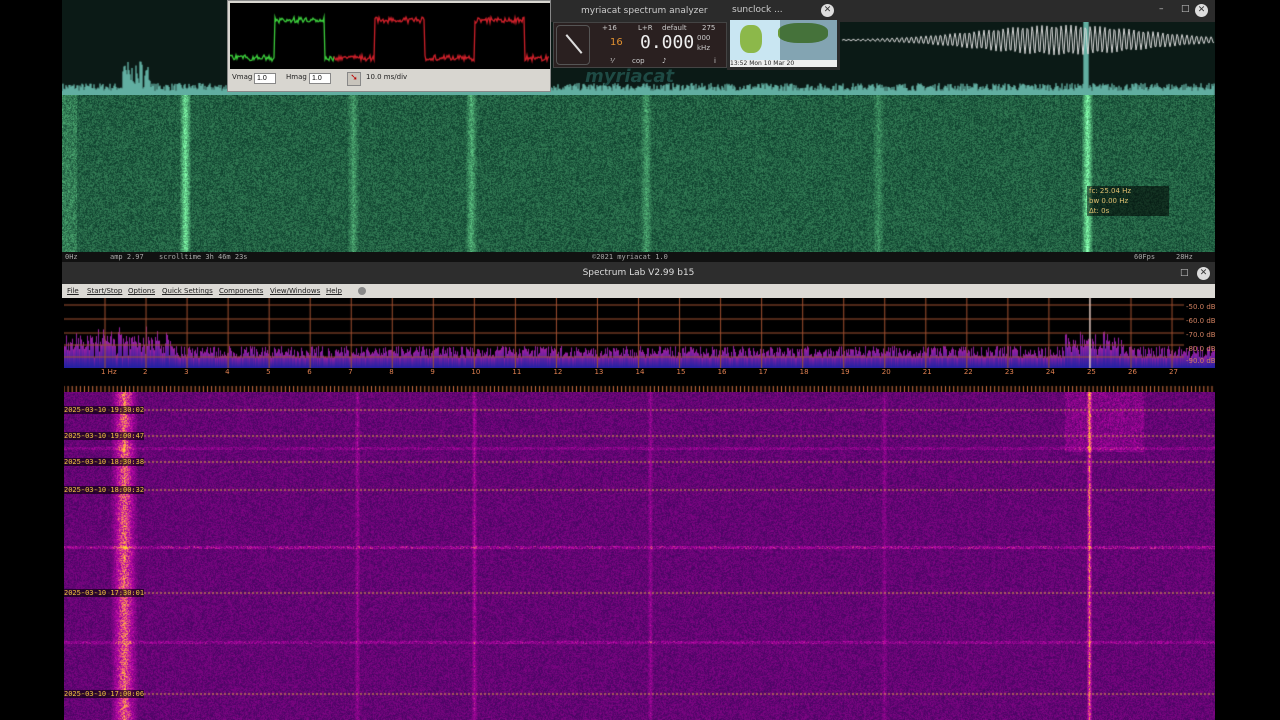  I want to click on close-button: ✕, so click(1201, 10).